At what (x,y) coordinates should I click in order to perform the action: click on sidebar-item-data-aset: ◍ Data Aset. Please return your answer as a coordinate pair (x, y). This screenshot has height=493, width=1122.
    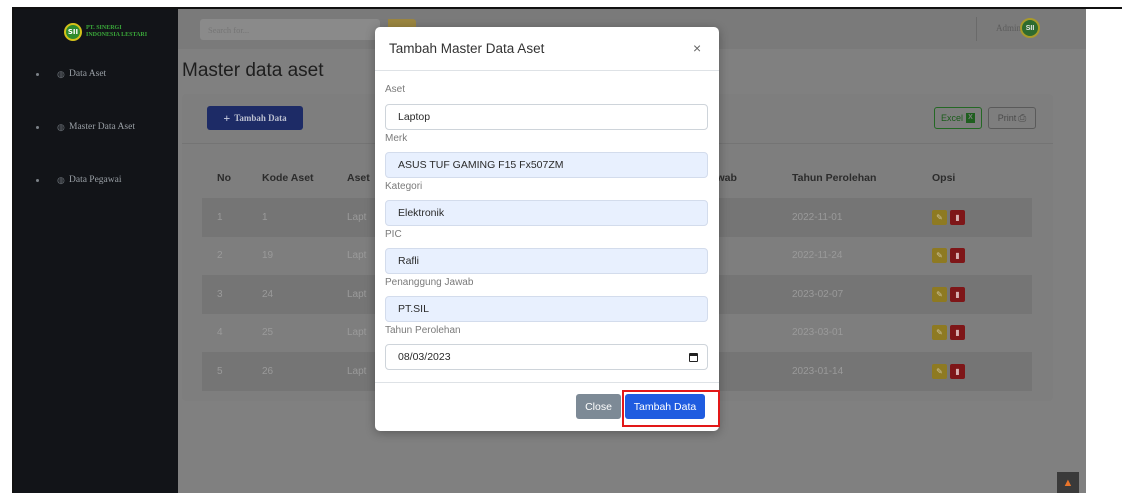
    Looking at the image, I should click on (96, 74).